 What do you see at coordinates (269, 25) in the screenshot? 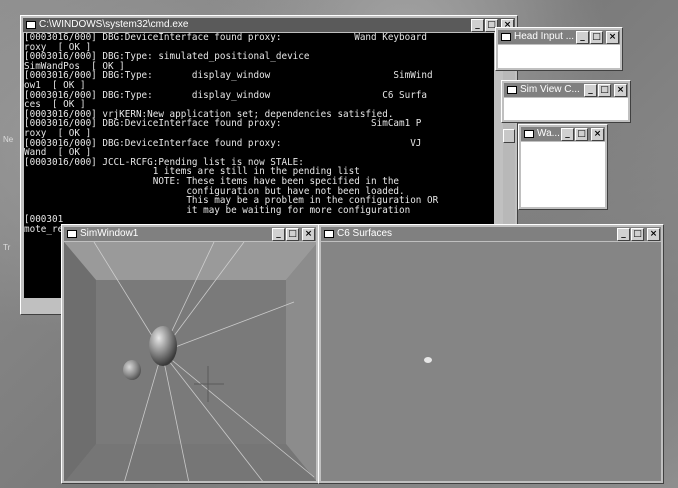
I see `cmd-titlebar: C:\WINDOWS\system32\cmd.exe _ □ ×` at bounding box center [269, 25].